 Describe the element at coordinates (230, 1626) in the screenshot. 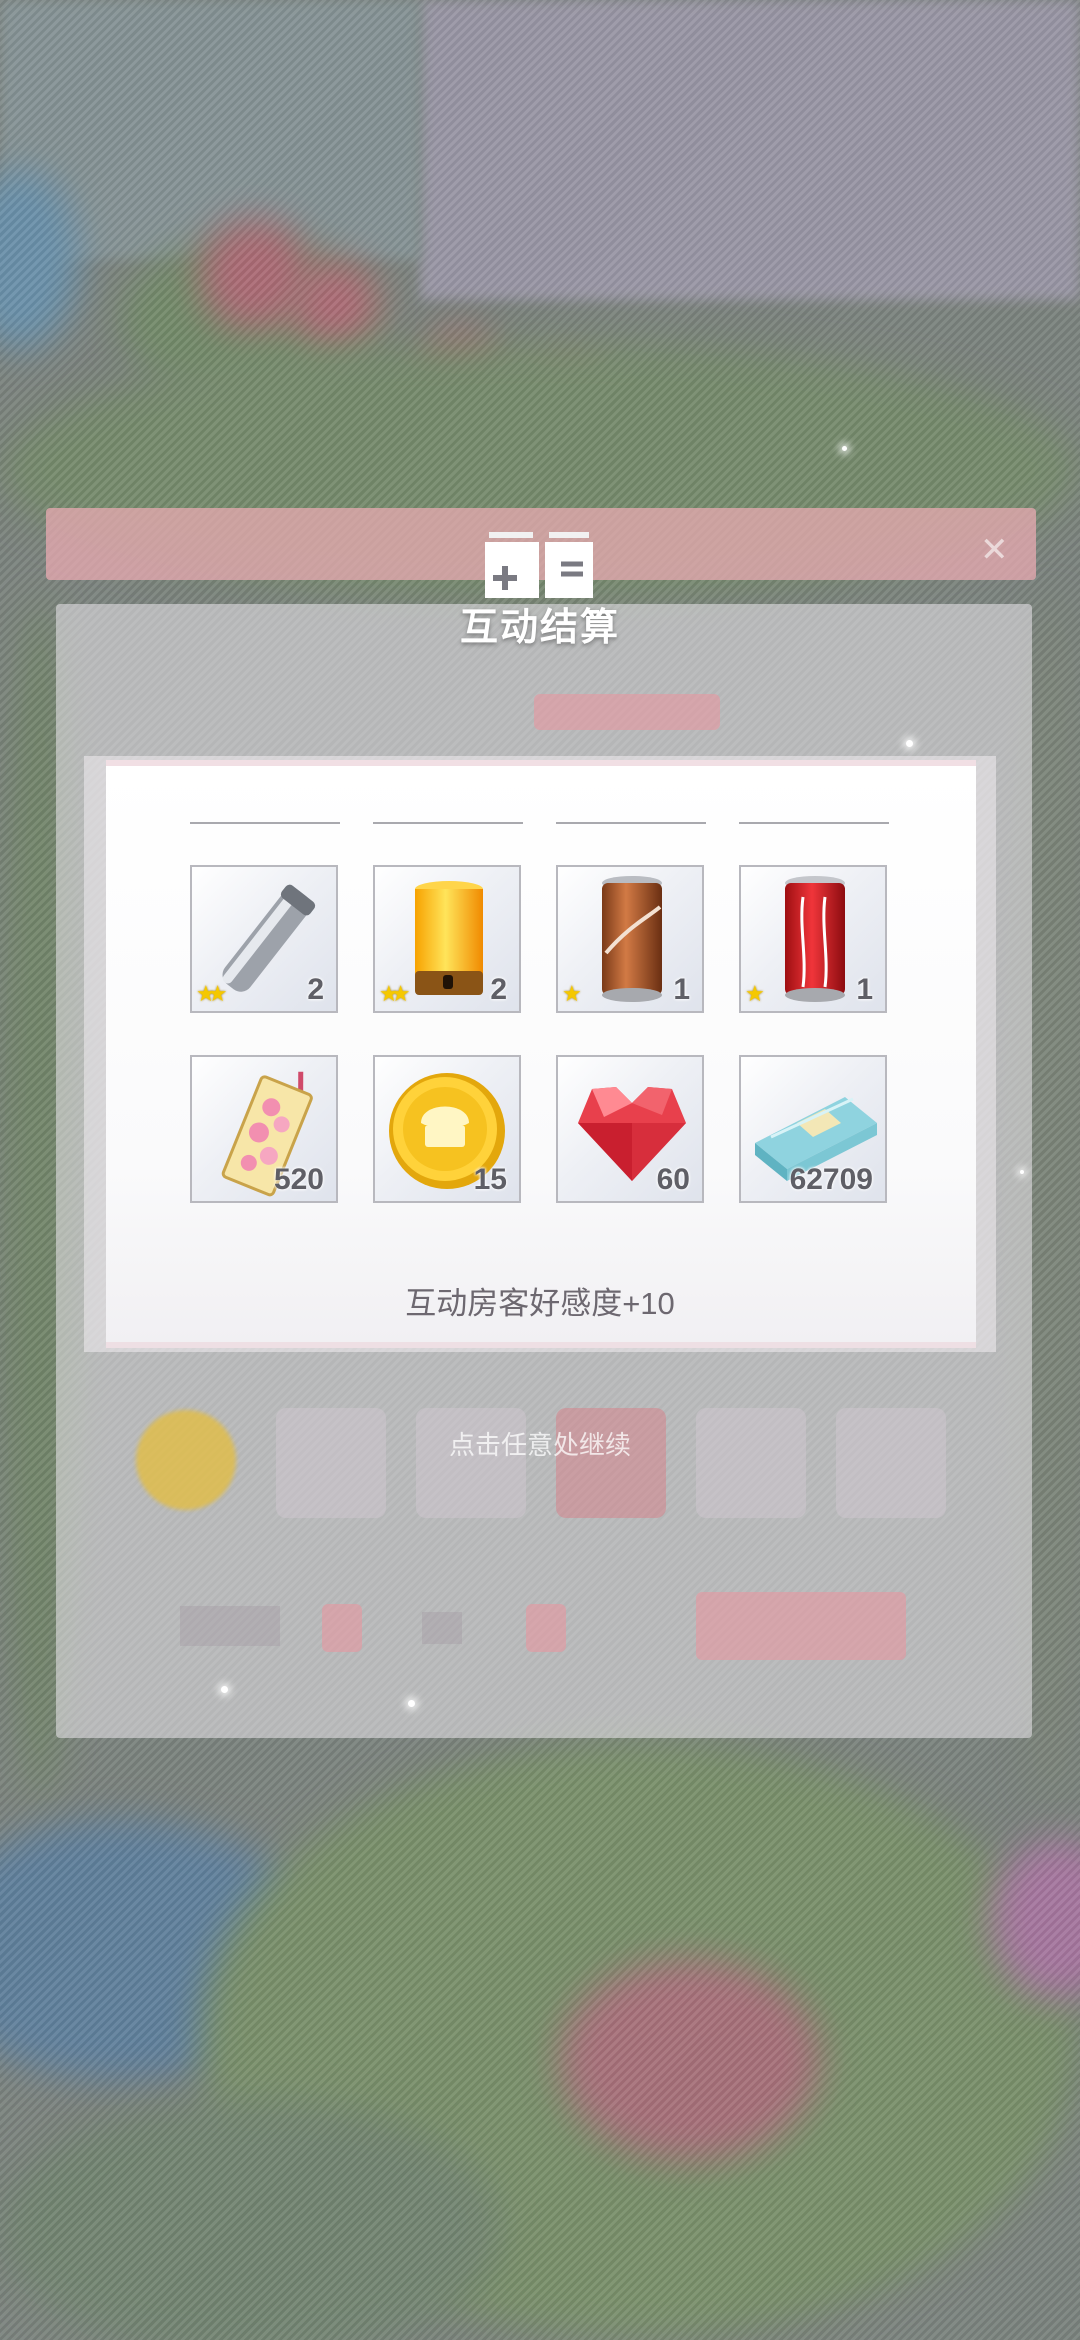

I see `interaction-count-stepper` at that location.